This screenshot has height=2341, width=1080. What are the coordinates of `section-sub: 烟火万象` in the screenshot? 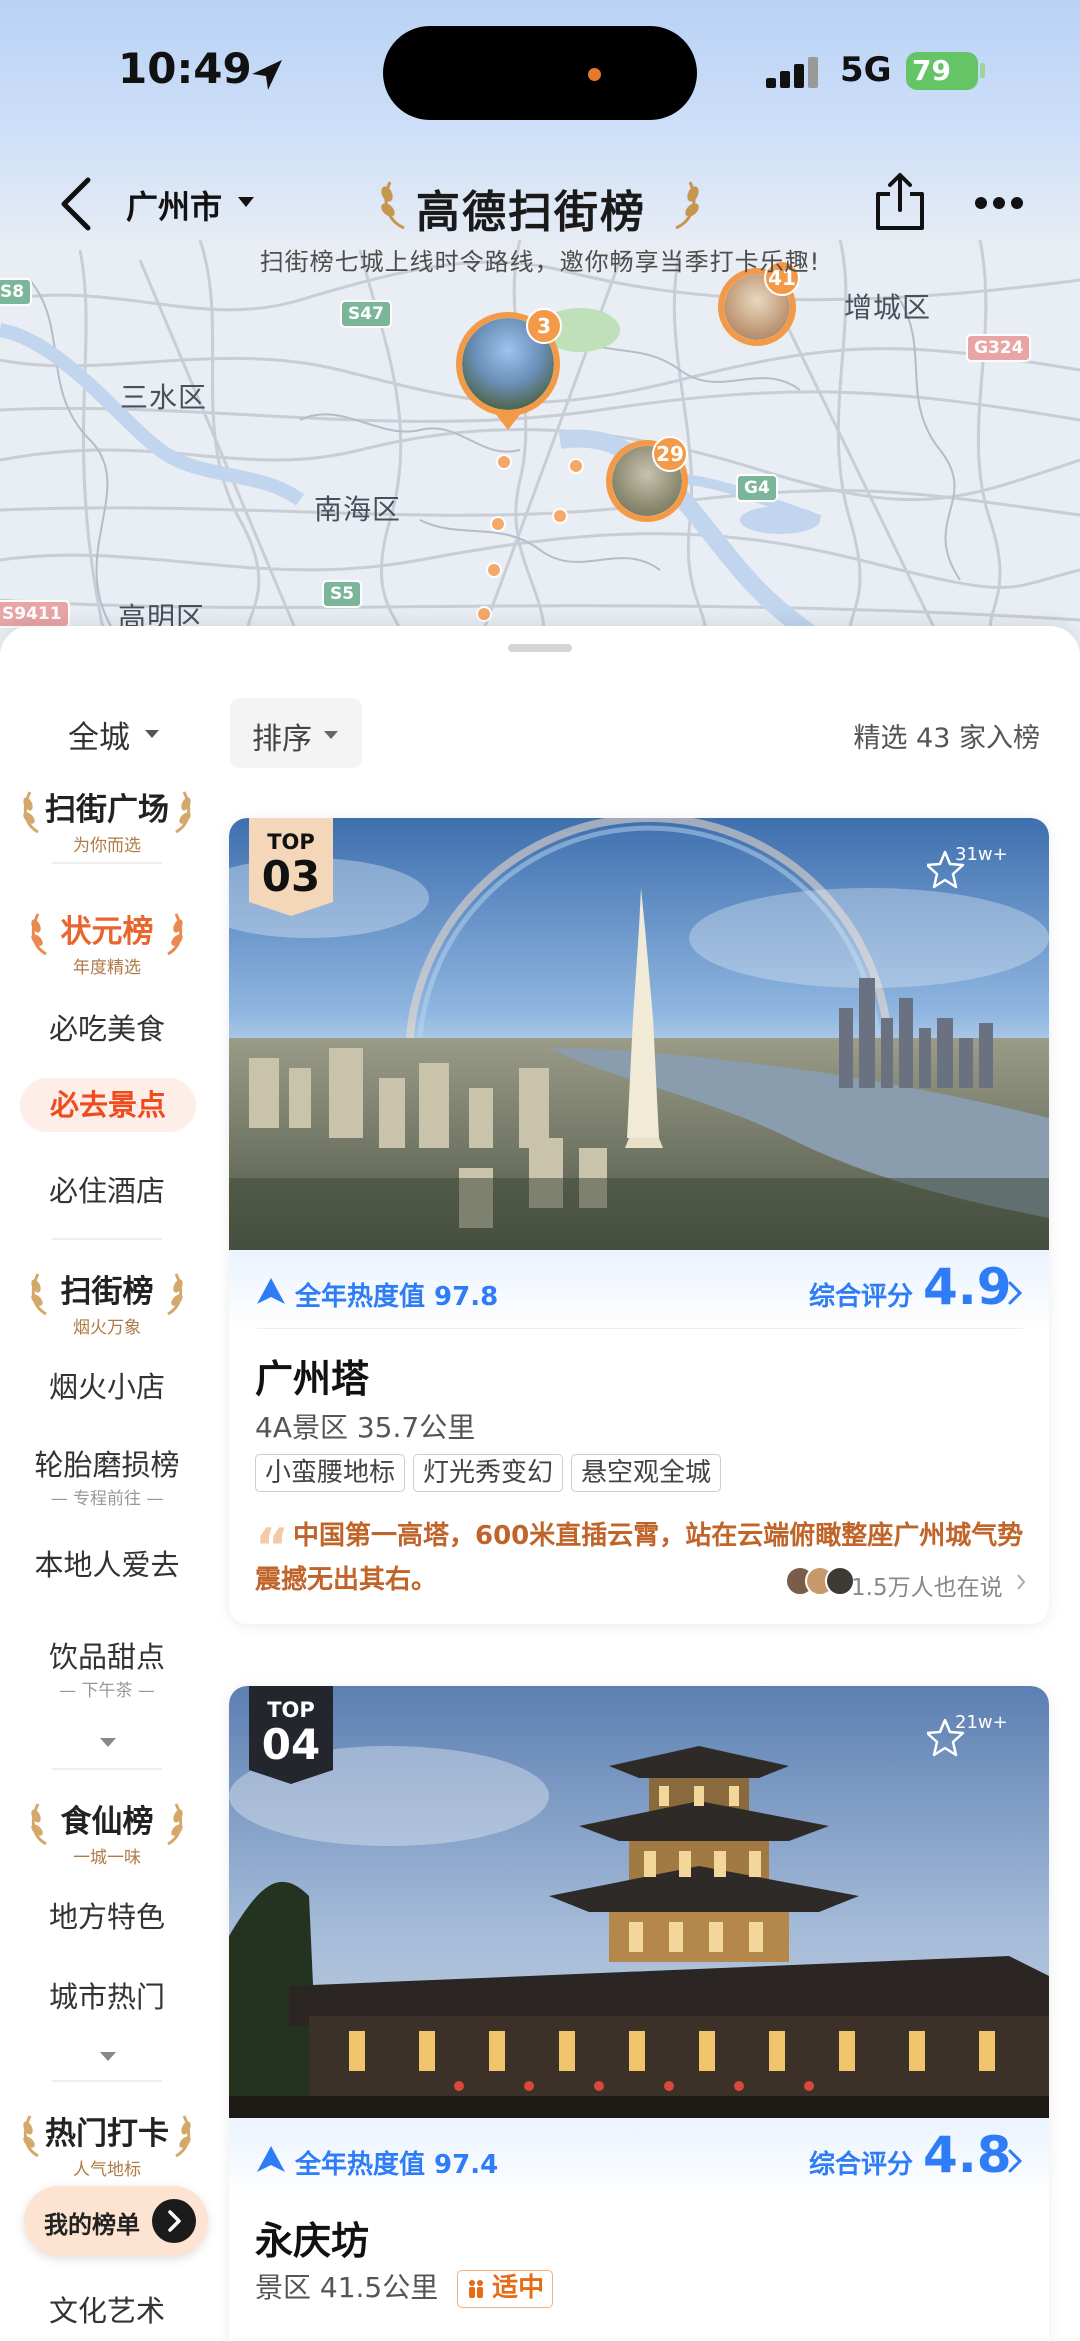 It's located at (107, 1328).